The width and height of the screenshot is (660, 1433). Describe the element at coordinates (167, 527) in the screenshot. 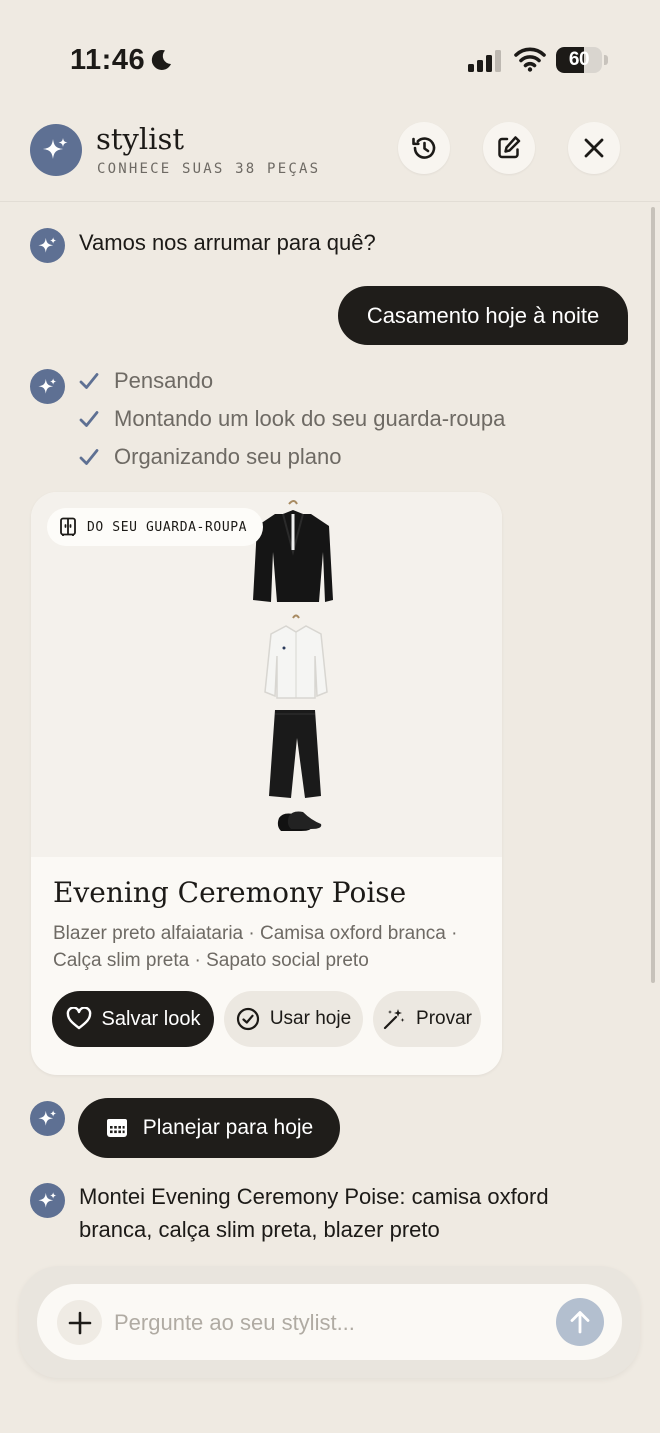

I see `wardrobe-badge-label: DO SEU GUARDA-ROUPA` at that location.